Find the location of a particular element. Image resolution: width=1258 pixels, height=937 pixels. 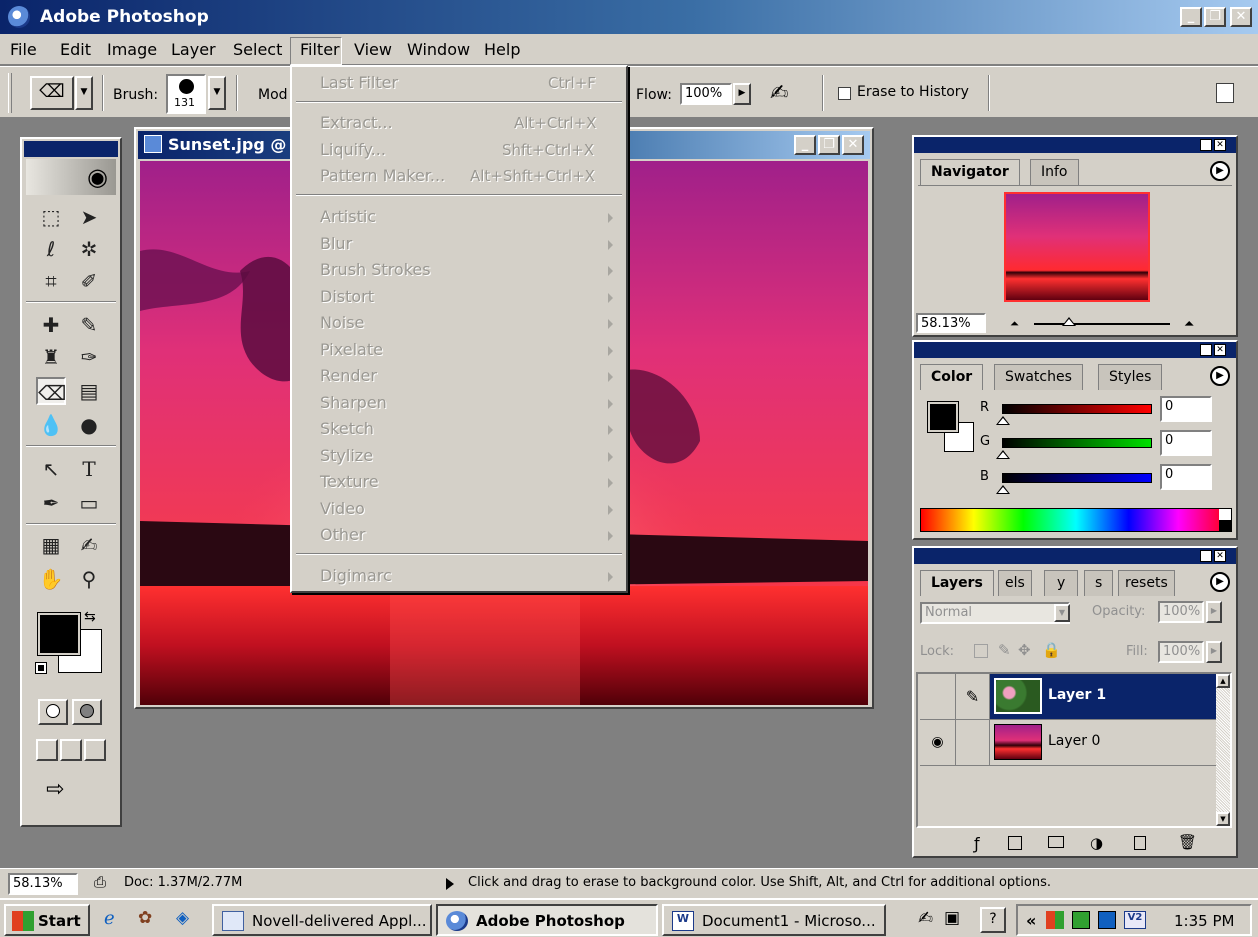

lock-position-icon: ✥ is located at coordinates (1024, 650).